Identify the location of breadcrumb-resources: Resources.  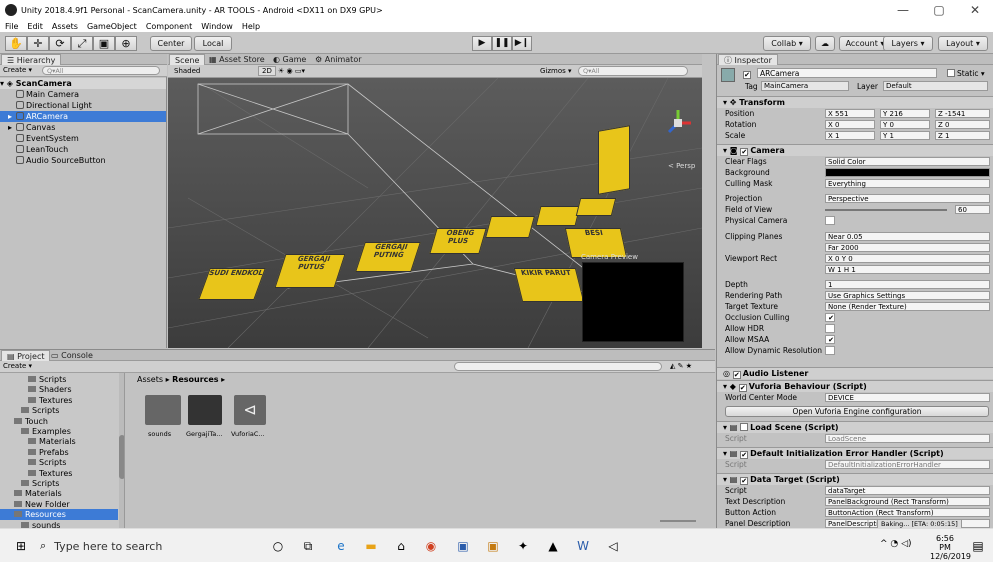
(195, 379).